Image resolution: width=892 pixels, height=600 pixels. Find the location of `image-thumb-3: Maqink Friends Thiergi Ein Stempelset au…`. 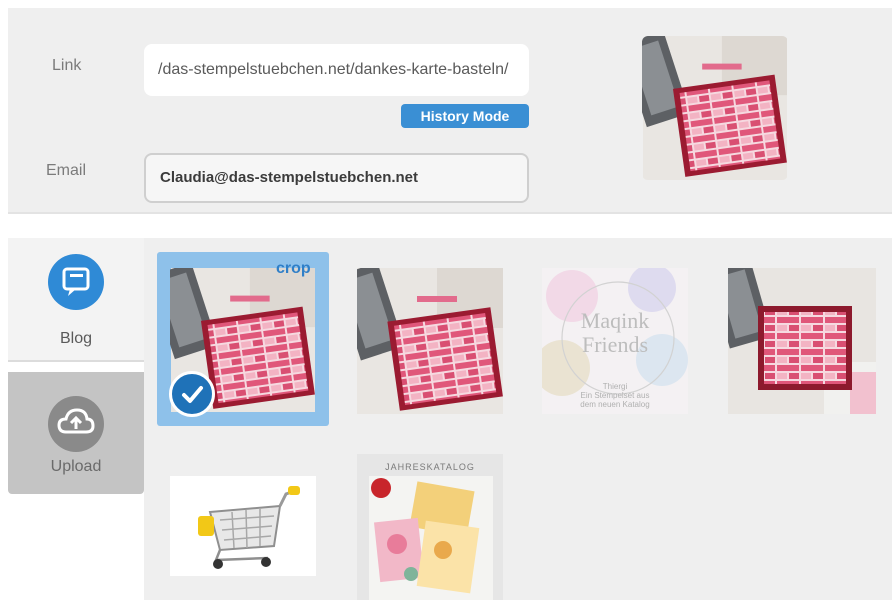

image-thumb-3: Maqink Friends Thiergi Ein Stempelset au… is located at coordinates (615, 341).